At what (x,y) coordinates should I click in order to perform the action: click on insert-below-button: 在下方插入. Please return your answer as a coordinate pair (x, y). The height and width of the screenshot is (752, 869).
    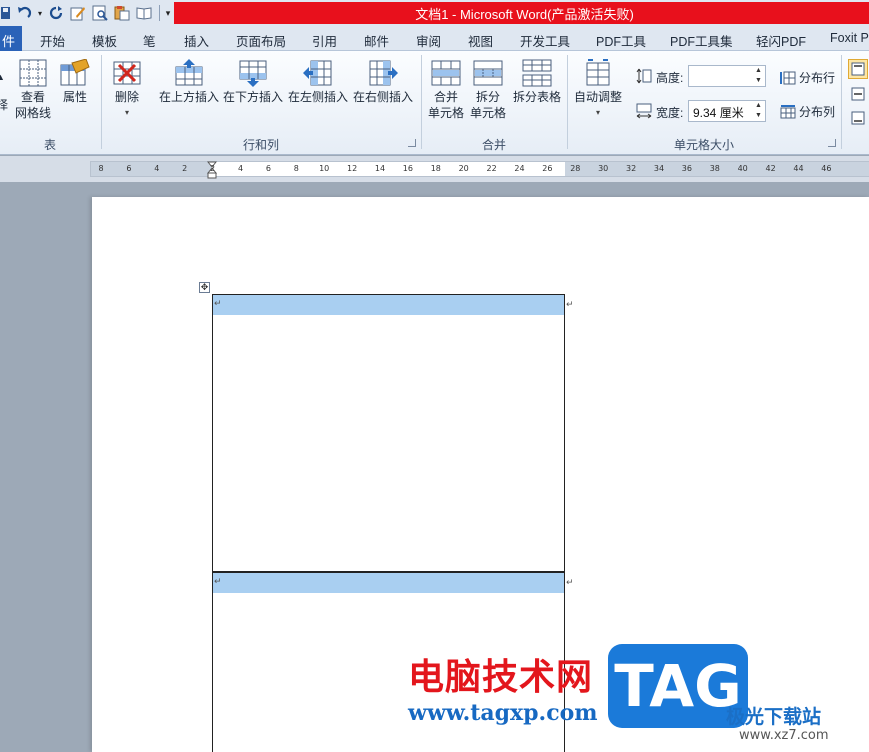
    Looking at the image, I should click on (253, 82).